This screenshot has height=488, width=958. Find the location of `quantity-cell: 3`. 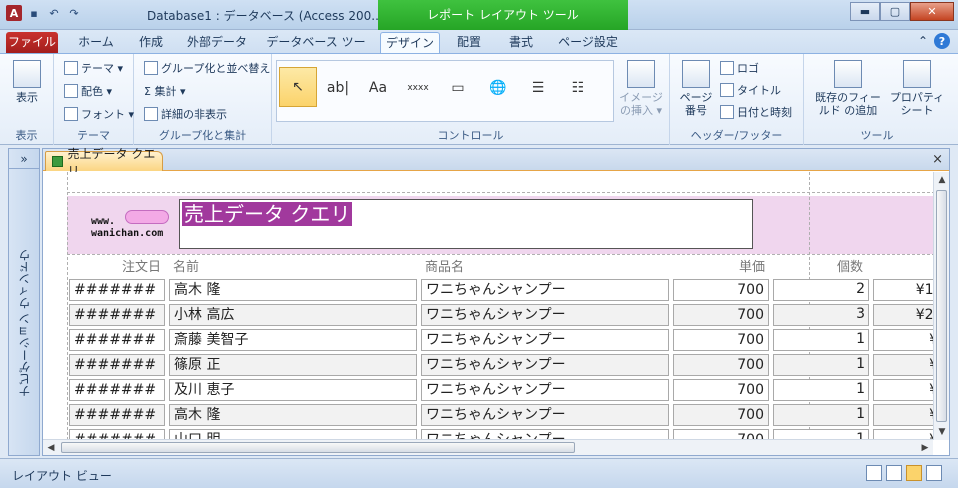

quantity-cell: 3 is located at coordinates (821, 315).